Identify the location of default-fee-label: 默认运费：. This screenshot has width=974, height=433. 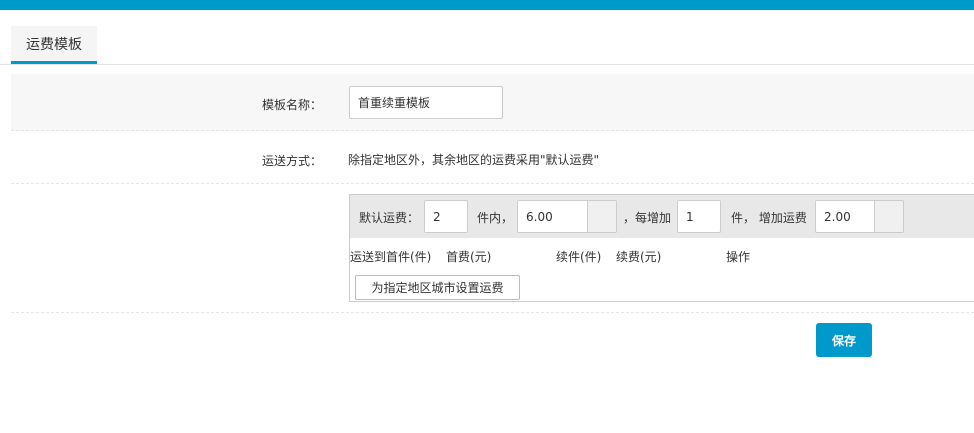
(389, 218).